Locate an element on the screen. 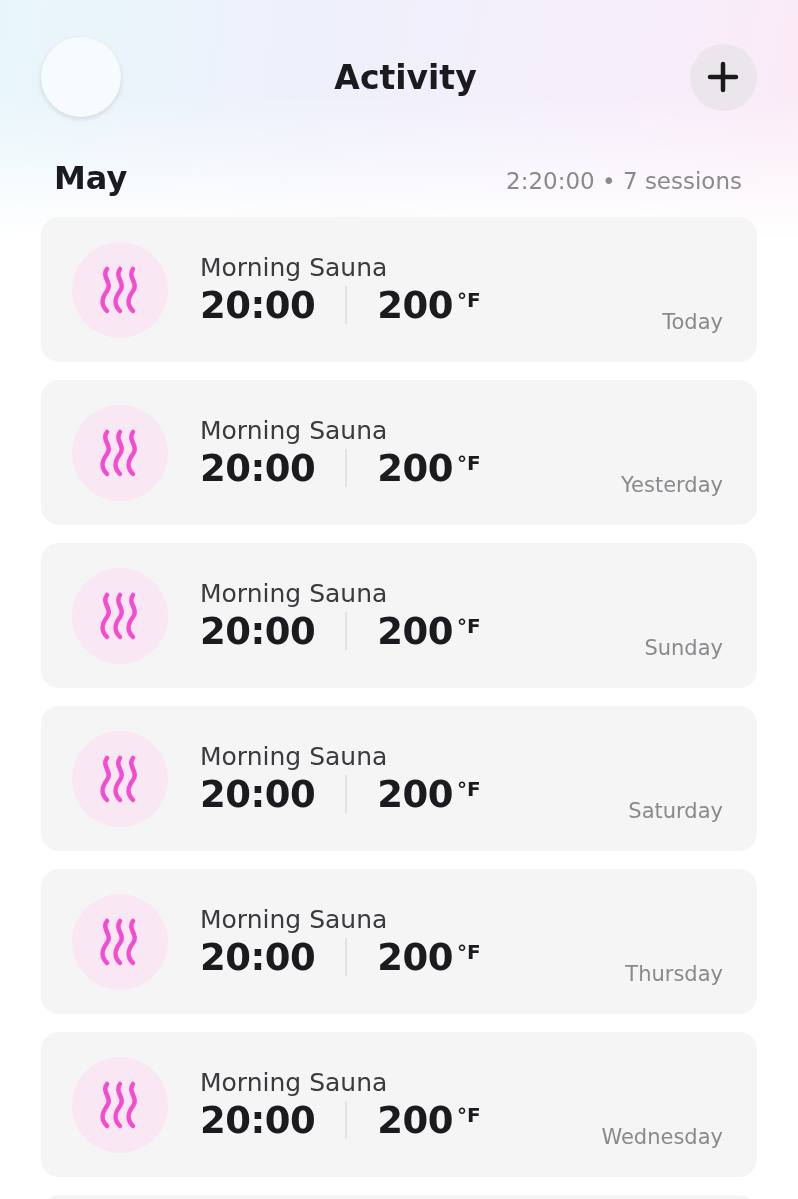 This screenshot has width=798, height=1199. month-label: May is located at coordinates (91, 178).